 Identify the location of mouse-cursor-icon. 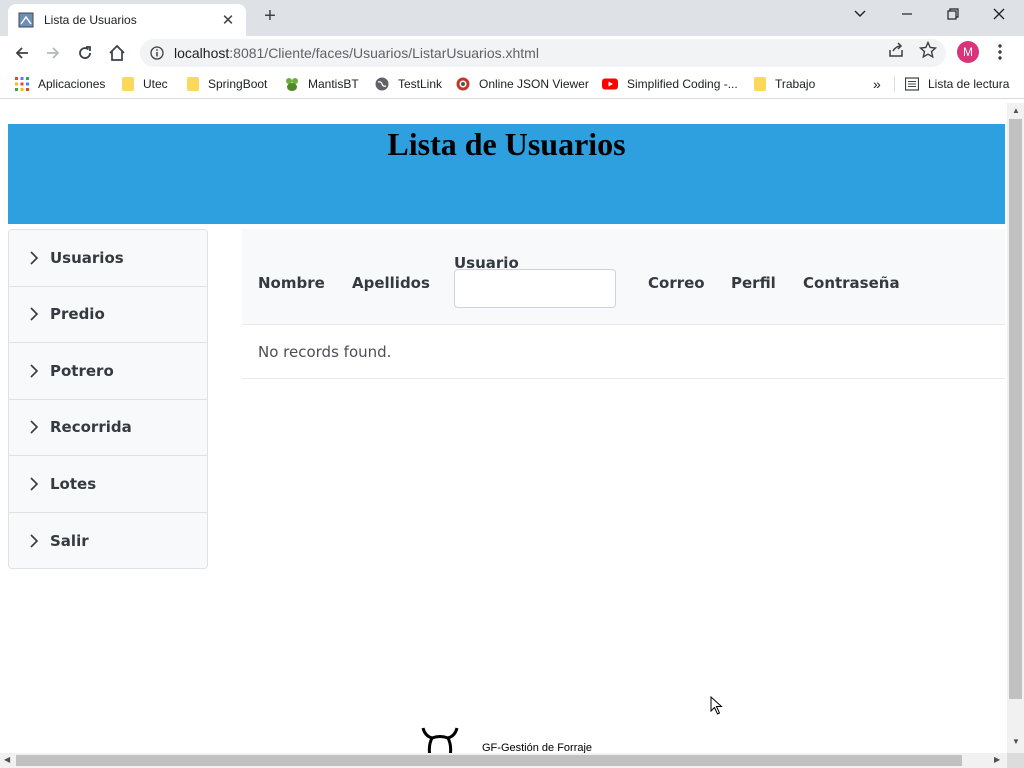
(716, 705).